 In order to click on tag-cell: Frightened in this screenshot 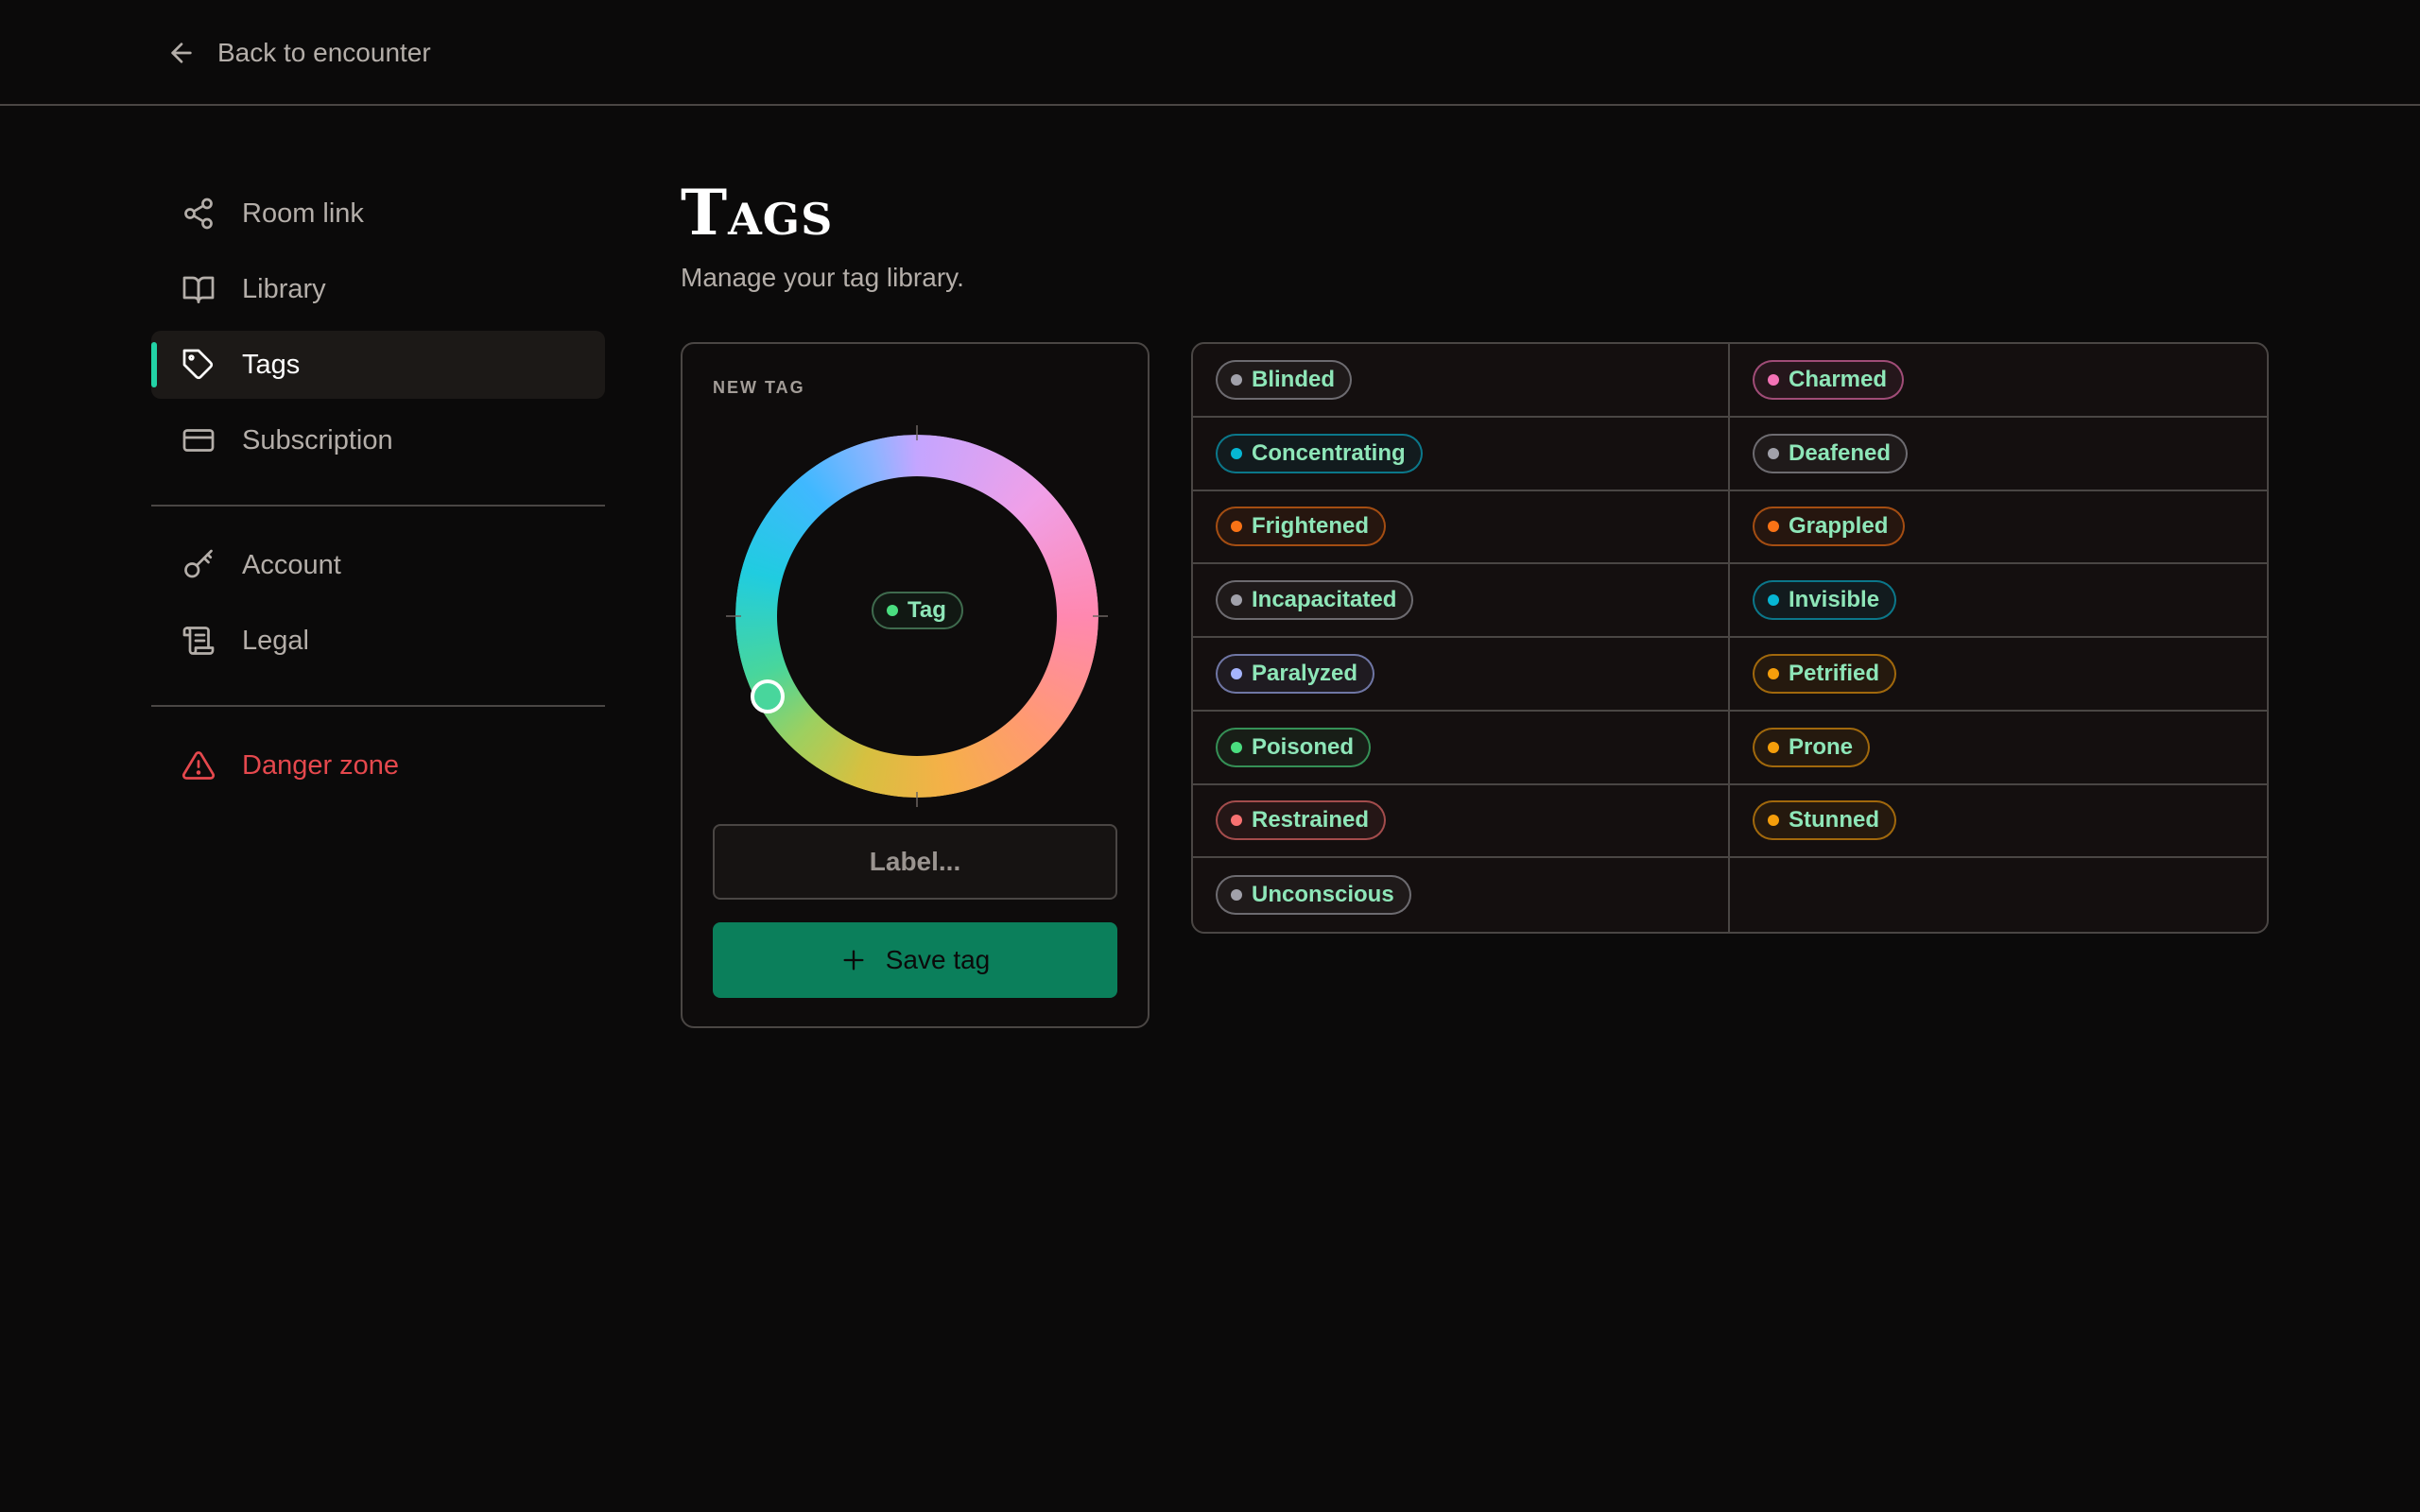, I will do `click(1461, 527)`.